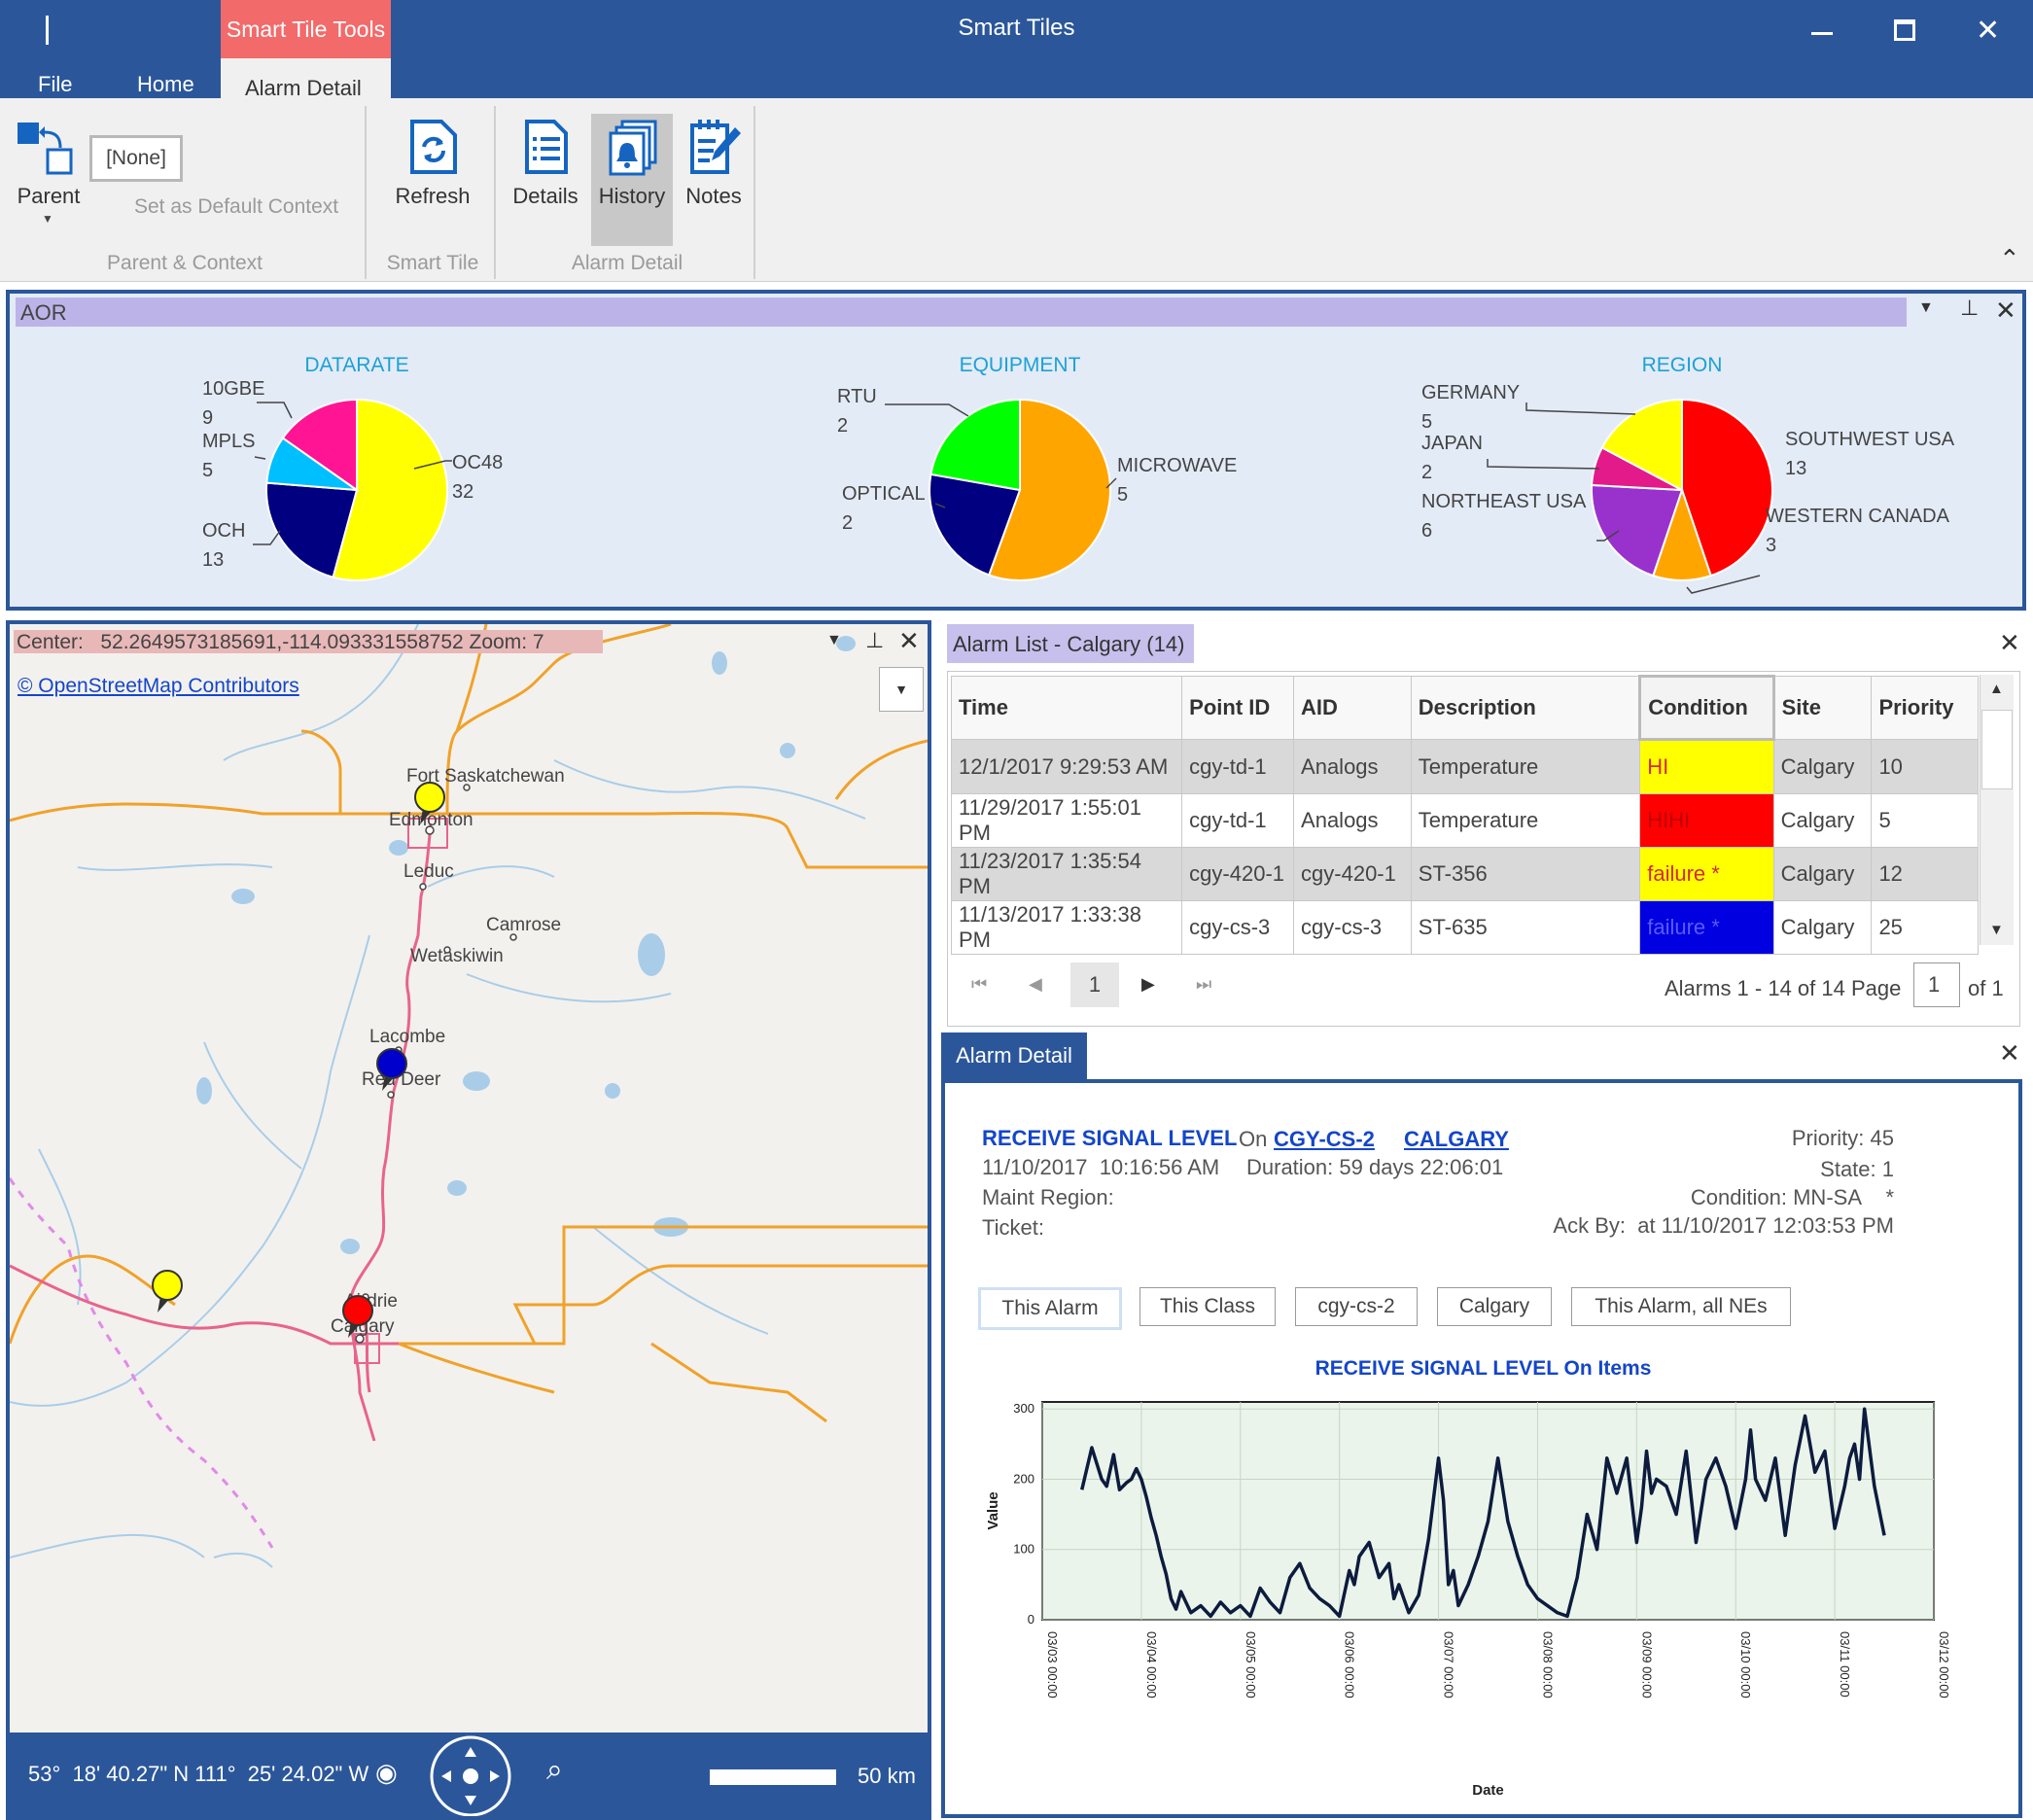  Describe the element at coordinates (545, 196) in the screenshot. I see `details-button-label: Details` at that location.